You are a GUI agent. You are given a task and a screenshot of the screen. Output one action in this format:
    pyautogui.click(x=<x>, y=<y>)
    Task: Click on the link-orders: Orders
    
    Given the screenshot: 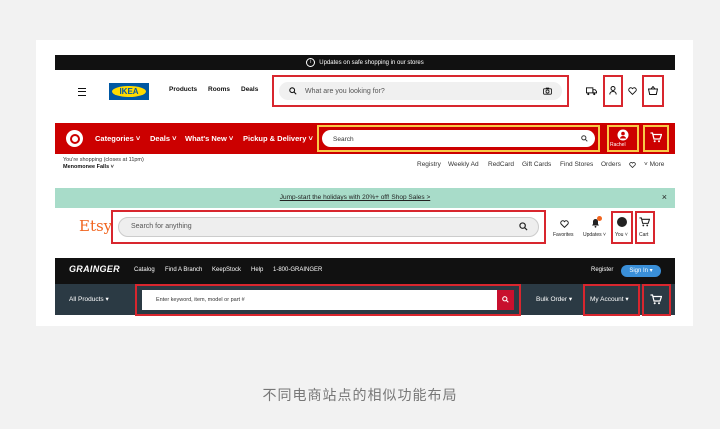 What is the action you would take?
    pyautogui.click(x=611, y=164)
    